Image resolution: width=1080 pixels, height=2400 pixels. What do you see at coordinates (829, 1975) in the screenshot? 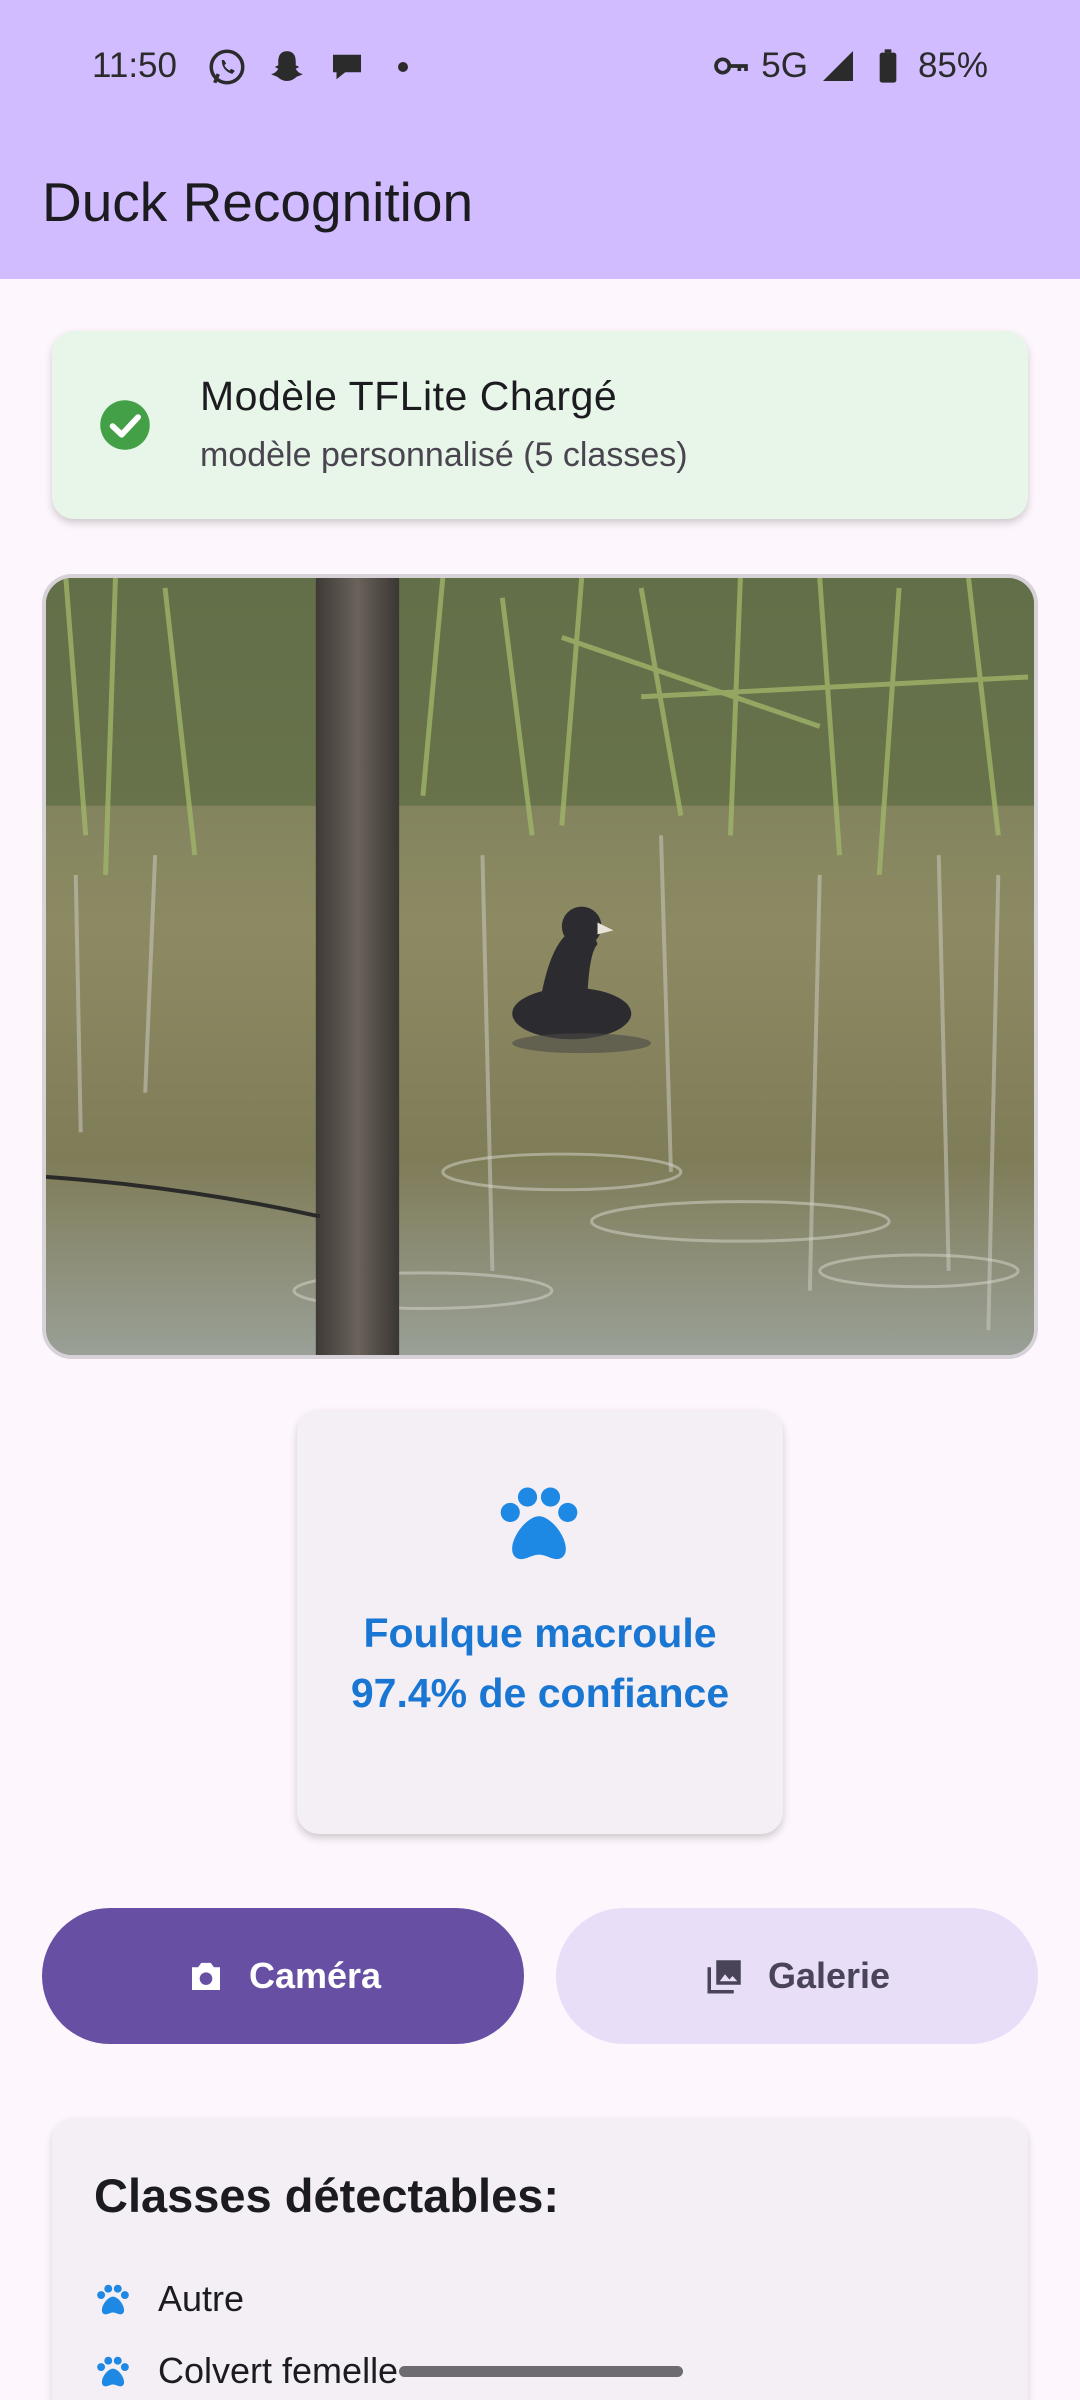
I see `gallery-button-label: Galerie` at bounding box center [829, 1975].